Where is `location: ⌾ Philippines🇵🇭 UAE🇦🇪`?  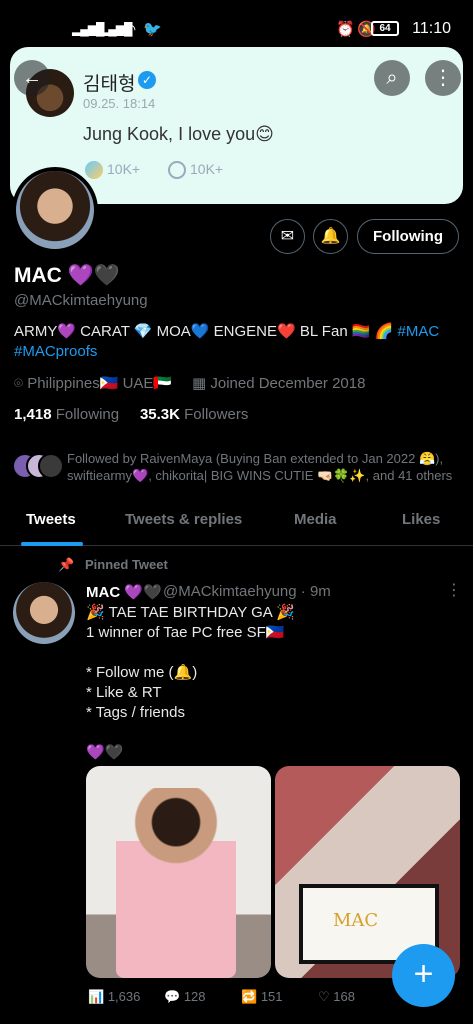
location: ⌾ Philippines🇵🇭 UAE🇦🇪 is located at coordinates (93, 383).